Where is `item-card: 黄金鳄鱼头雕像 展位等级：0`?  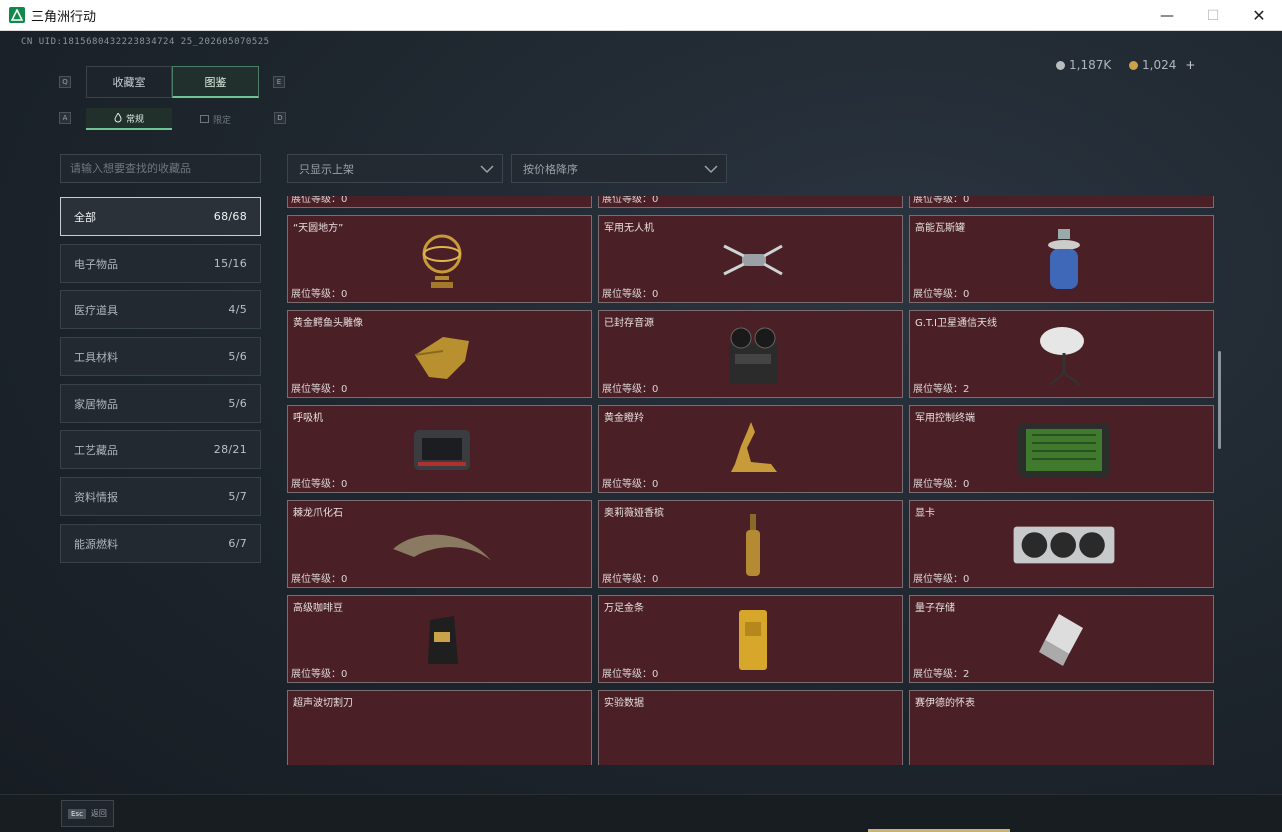 item-card: 黄金鳄鱼头雕像 展位等级：0 is located at coordinates (439, 354).